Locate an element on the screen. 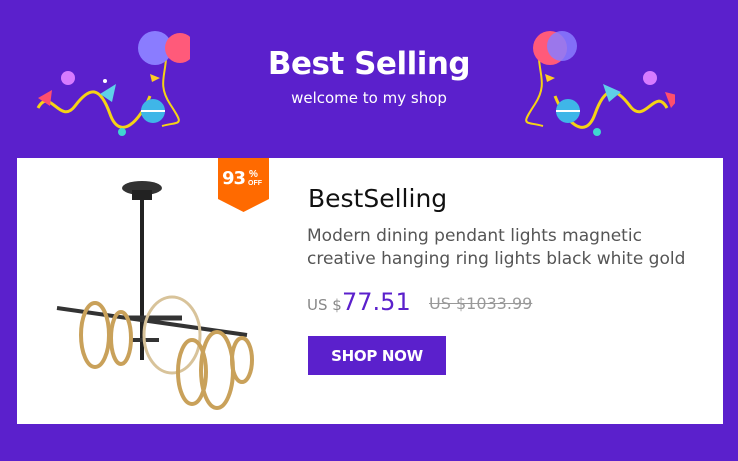 This screenshot has height=461, width=738. badge-off-label: OFF is located at coordinates (255, 183).